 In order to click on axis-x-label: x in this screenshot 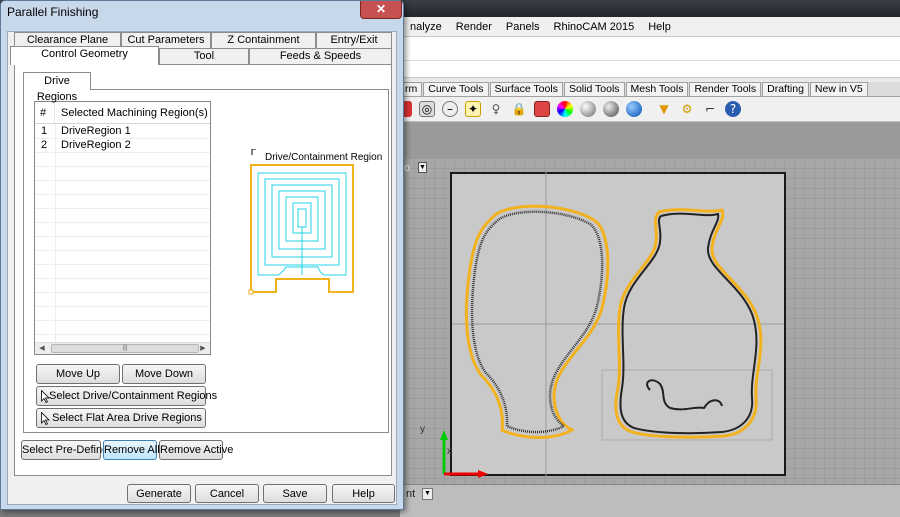, I will do `click(449, 451)`.